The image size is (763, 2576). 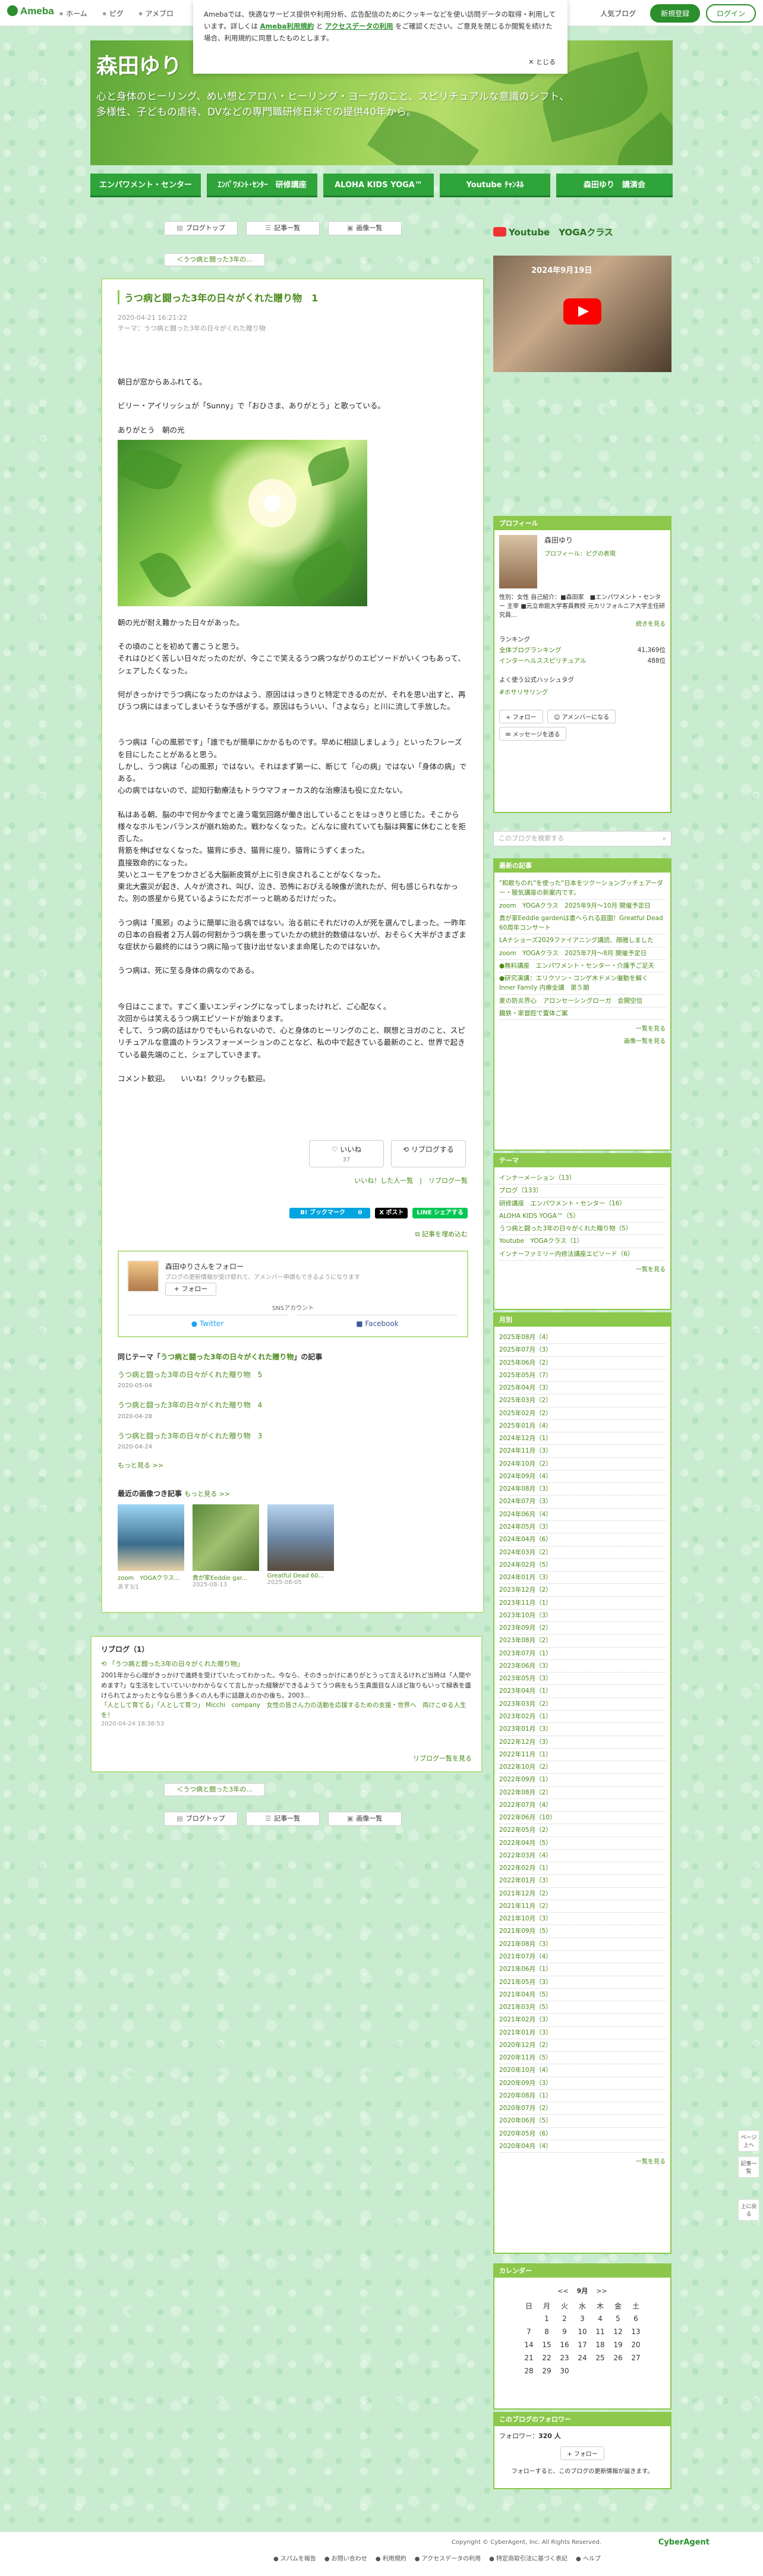 What do you see at coordinates (582, 2453) in the screenshot?
I see `followers-follow-button: + フォロー` at bounding box center [582, 2453].